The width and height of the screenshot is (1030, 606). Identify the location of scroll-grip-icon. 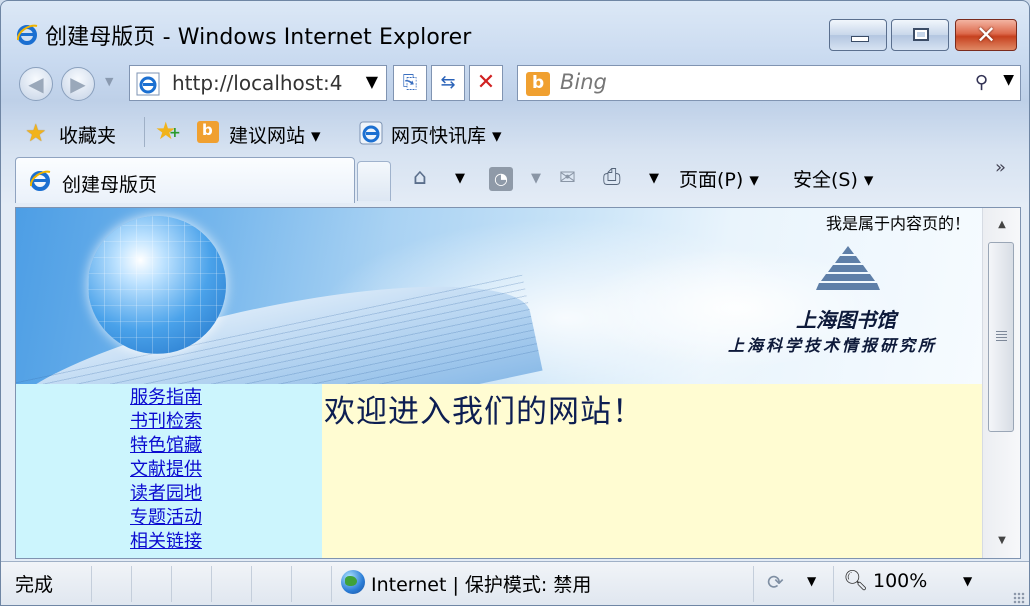
(1001, 336).